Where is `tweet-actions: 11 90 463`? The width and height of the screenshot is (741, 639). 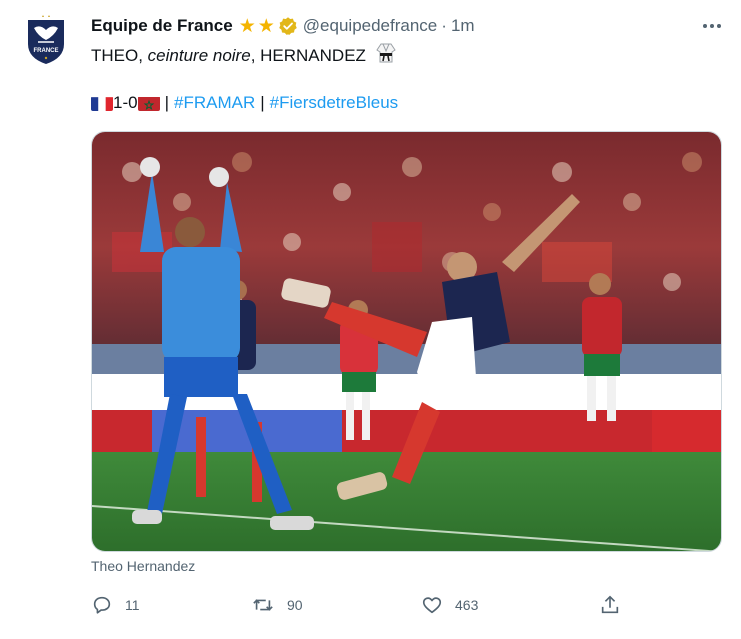
tweet-actions: 11 90 463 is located at coordinates (361, 606).